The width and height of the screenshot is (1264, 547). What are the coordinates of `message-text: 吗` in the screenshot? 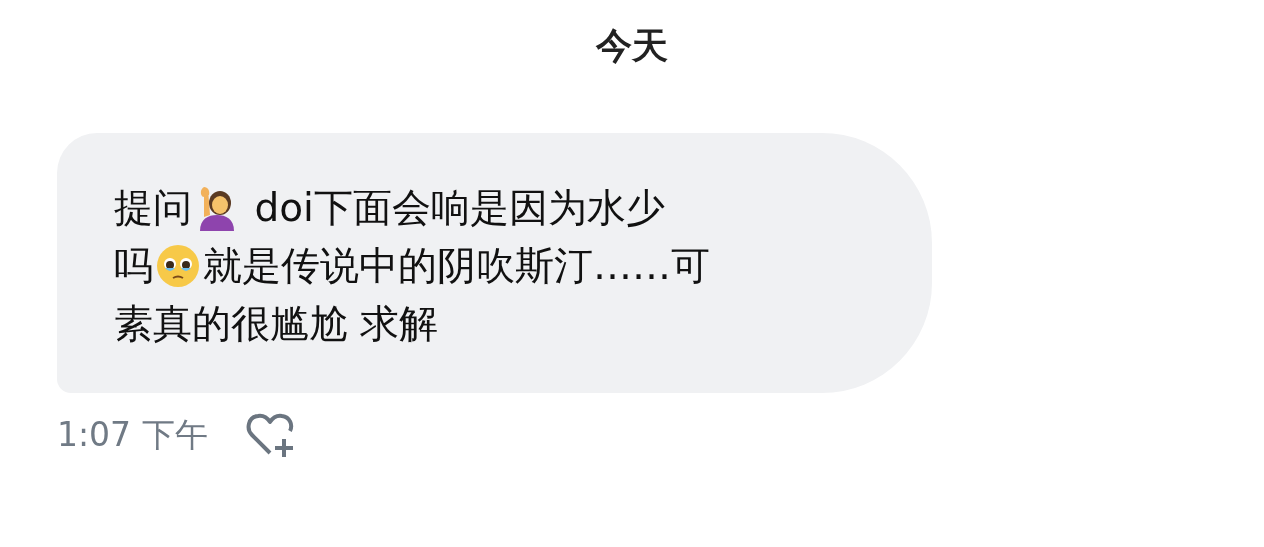 It's located at (133, 266).